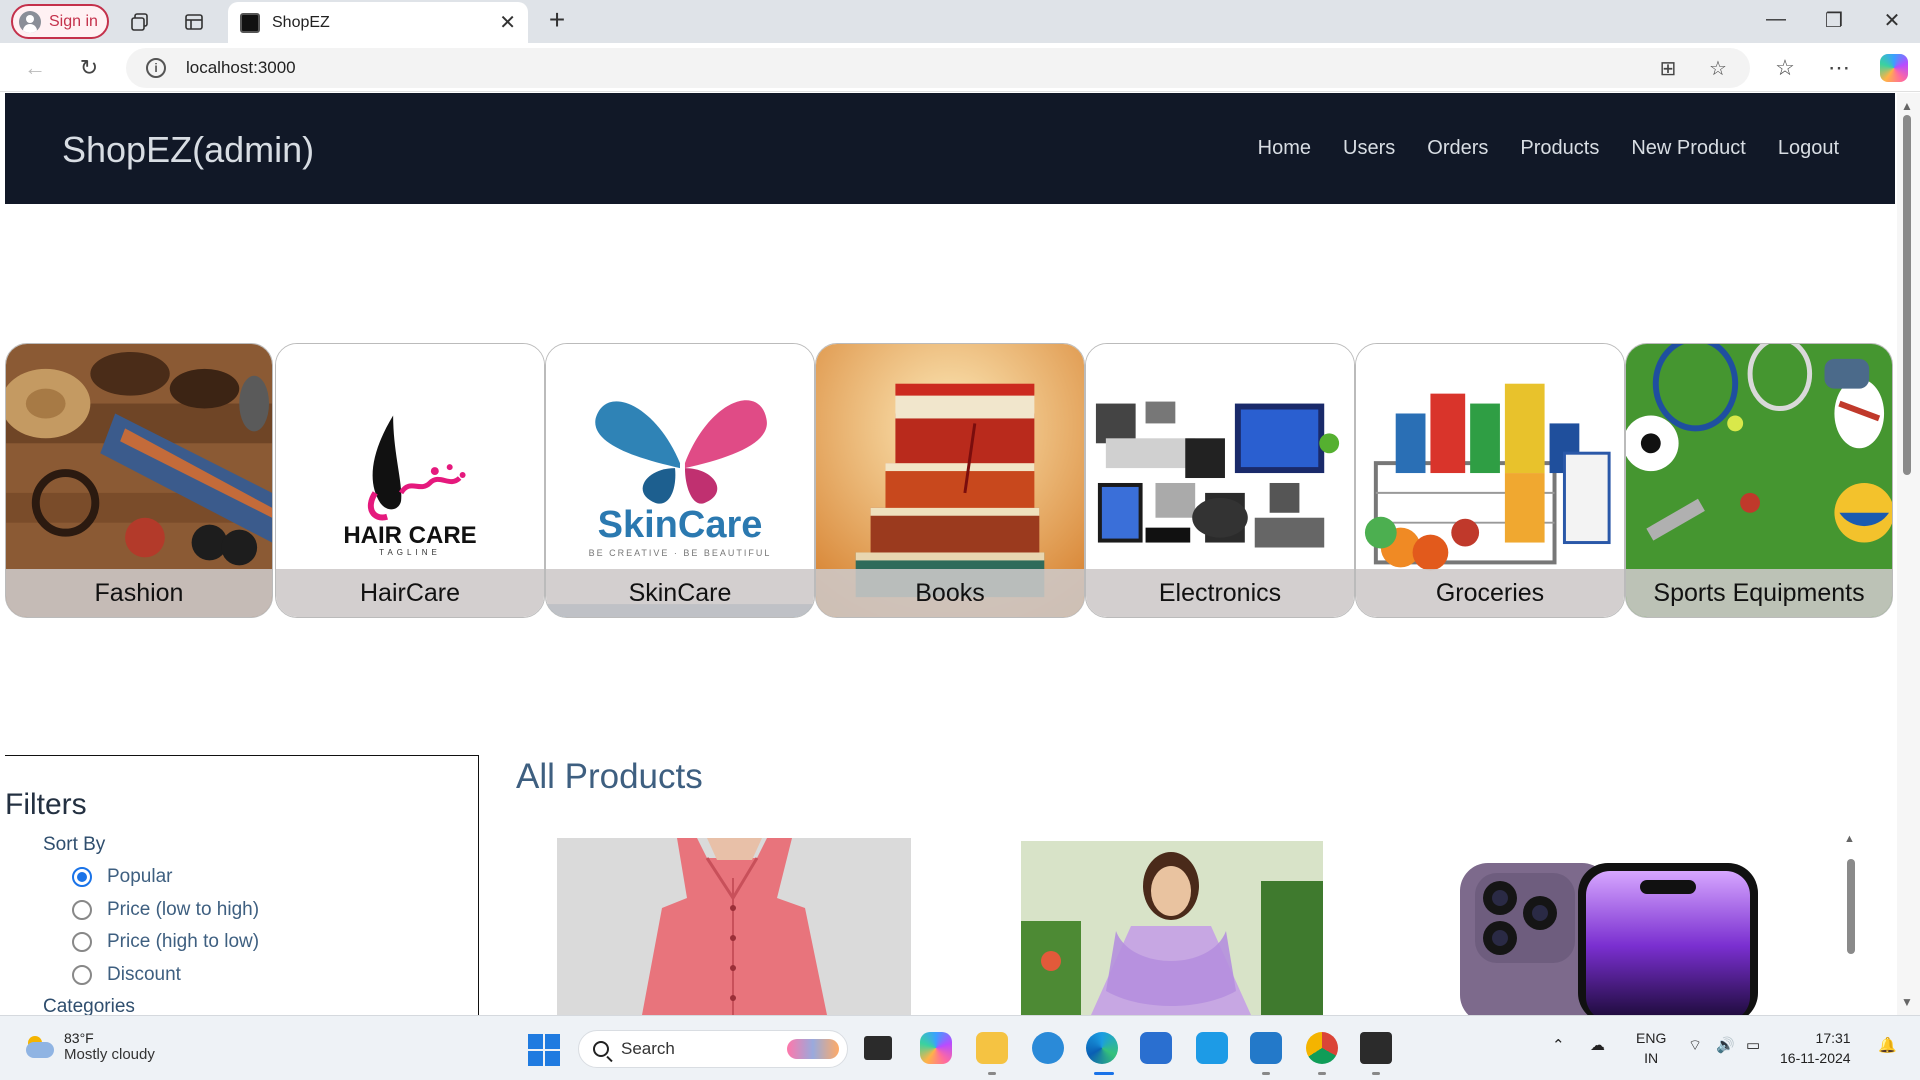  Describe the element at coordinates (1266, 1048) in the screenshot. I see `vscode-icon` at that location.